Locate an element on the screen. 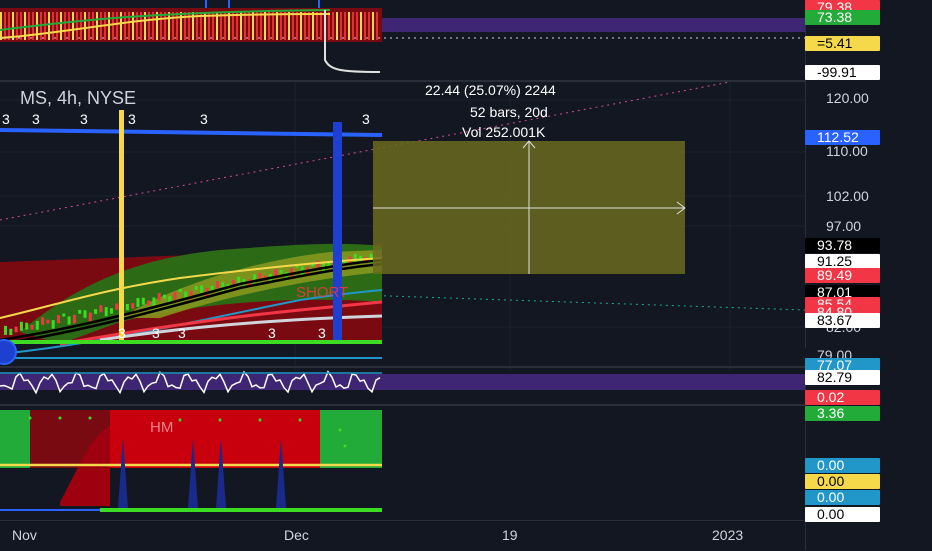  price-tag: 3.36 is located at coordinates (842, 413).